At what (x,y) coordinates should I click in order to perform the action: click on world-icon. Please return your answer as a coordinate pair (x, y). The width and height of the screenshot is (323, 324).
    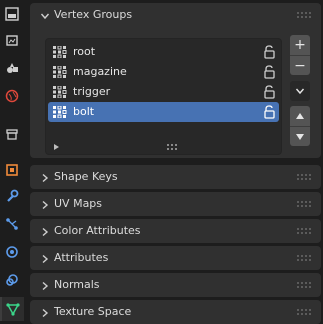
    Looking at the image, I should click on (12, 96).